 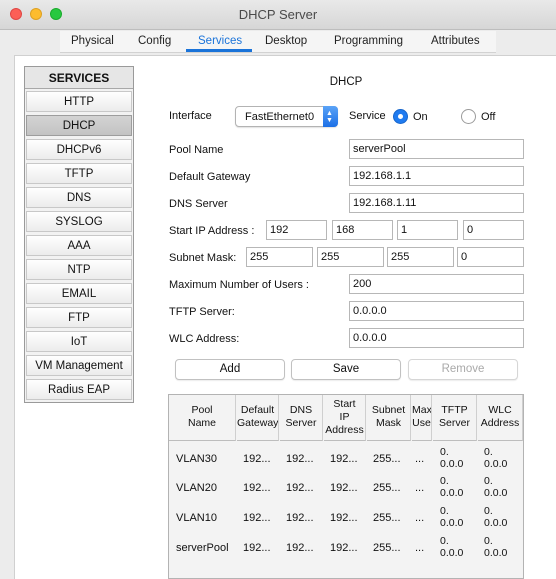 What do you see at coordinates (196, 518) in the screenshot?
I see `cell-pool-name: VLAN10` at bounding box center [196, 518].